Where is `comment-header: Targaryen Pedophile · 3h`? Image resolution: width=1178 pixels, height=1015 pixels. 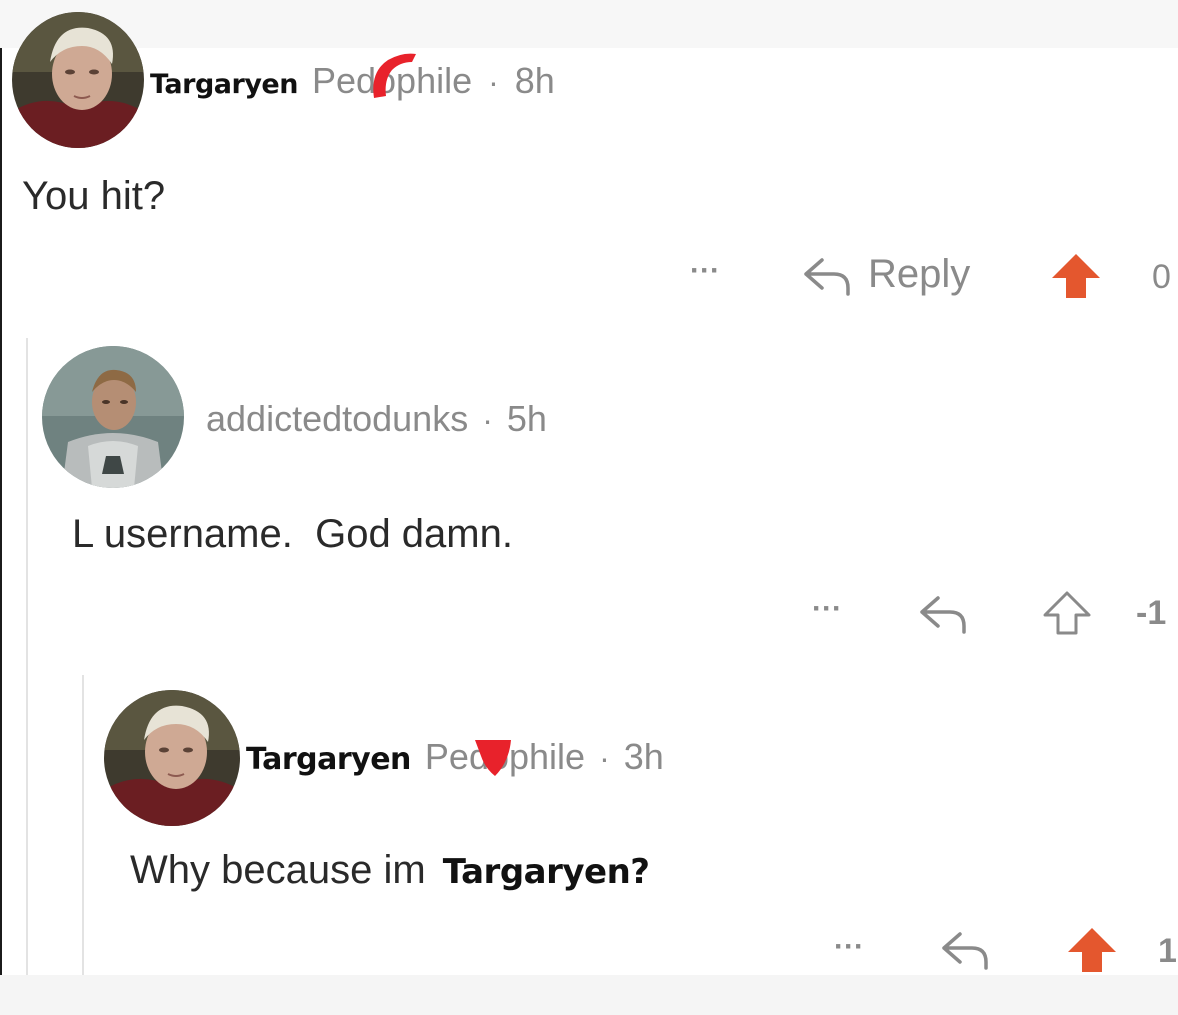 comment-header: Targaryen Pedophile · 3h is located at coordinates (455, 757).